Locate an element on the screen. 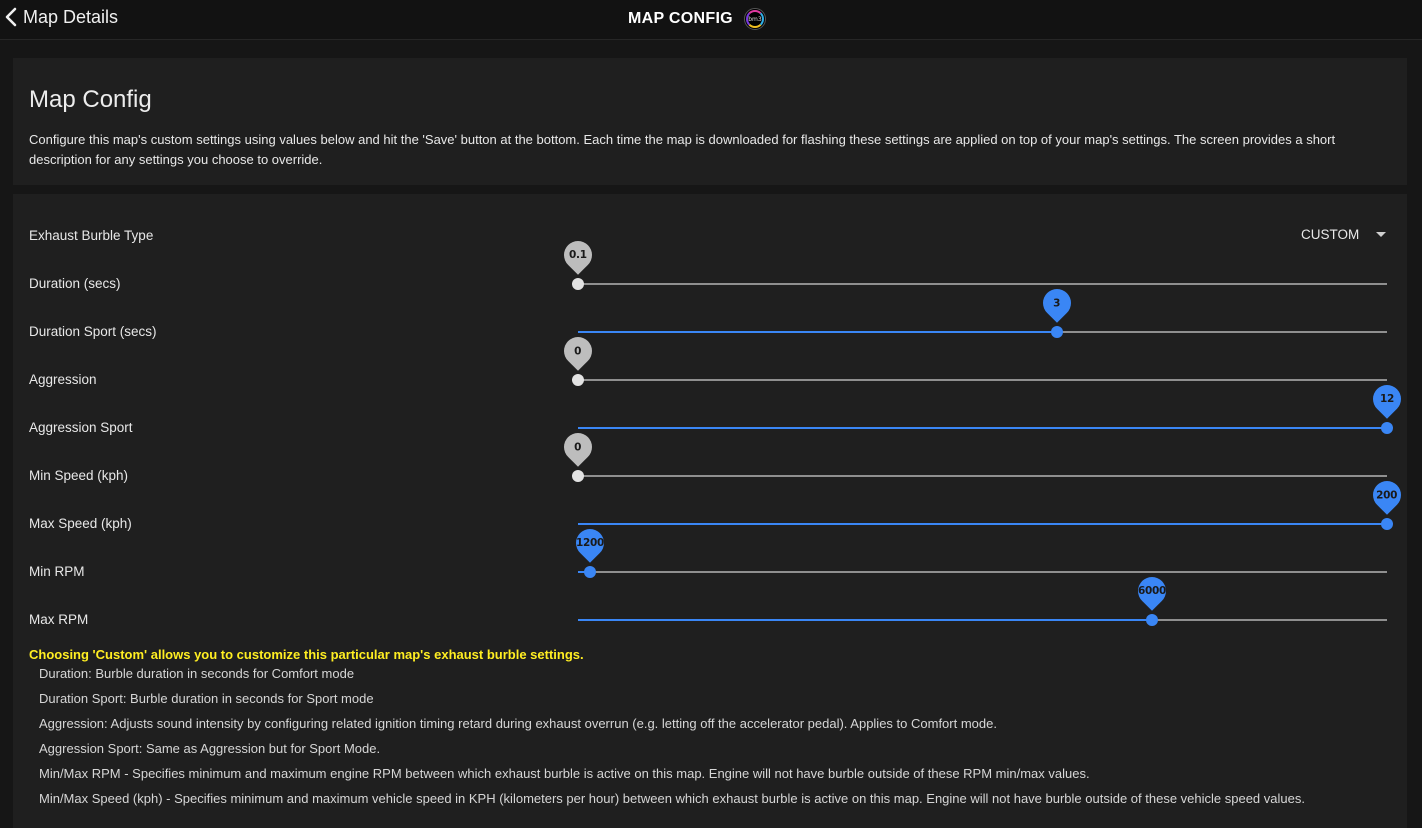 The width and height of the screenshot is (1422, 828). burble-type-label: Exhaust Burble Type is located at coordinates (91, 235).